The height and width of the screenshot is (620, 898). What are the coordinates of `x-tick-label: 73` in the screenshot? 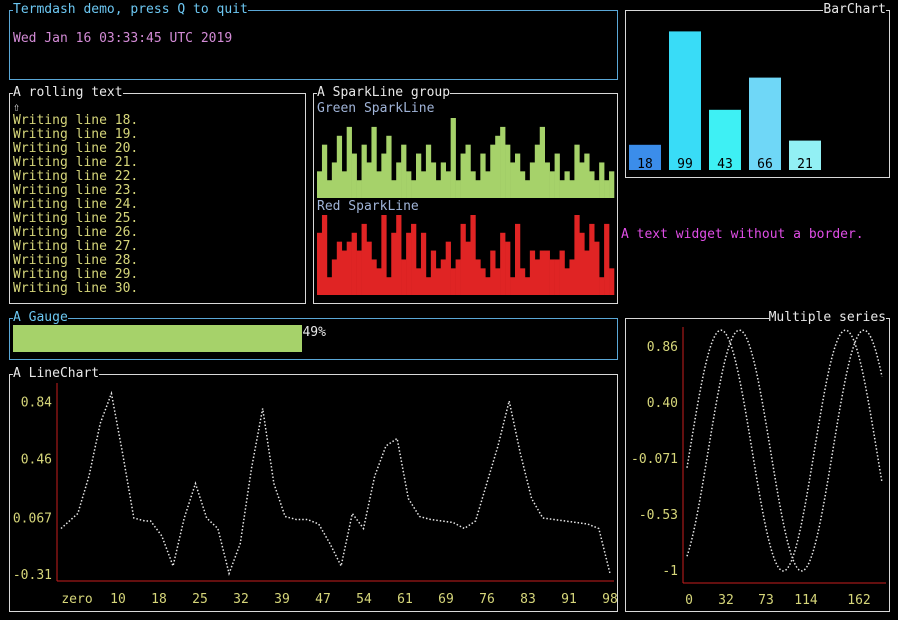 It's located at (766, 600).